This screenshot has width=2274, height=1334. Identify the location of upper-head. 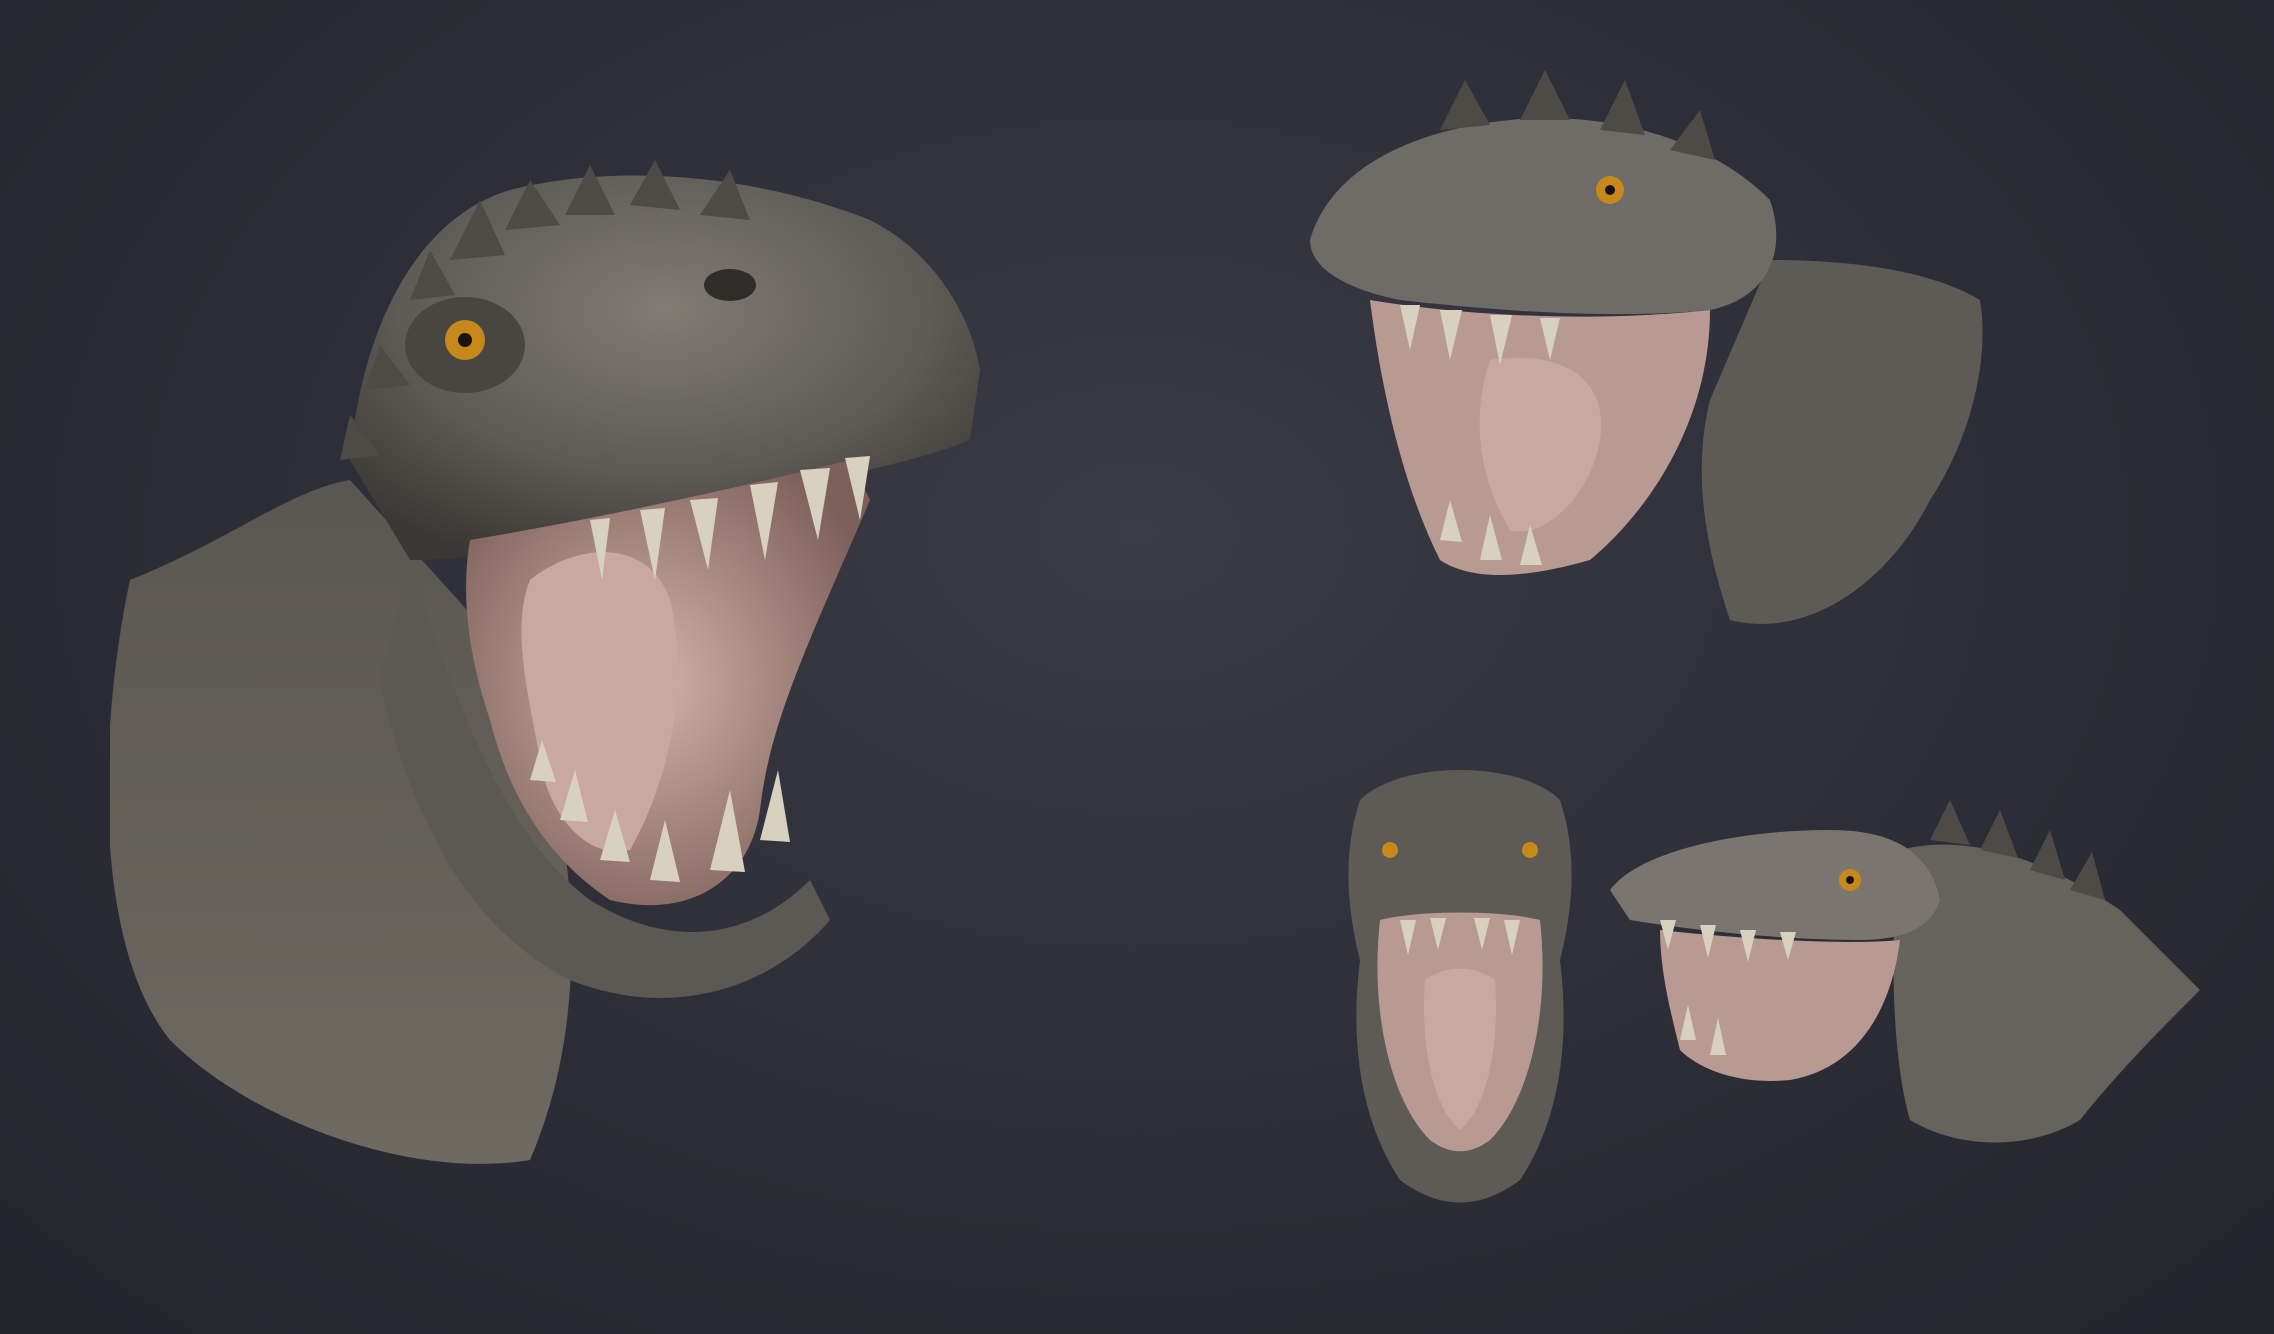
(1775, 885).